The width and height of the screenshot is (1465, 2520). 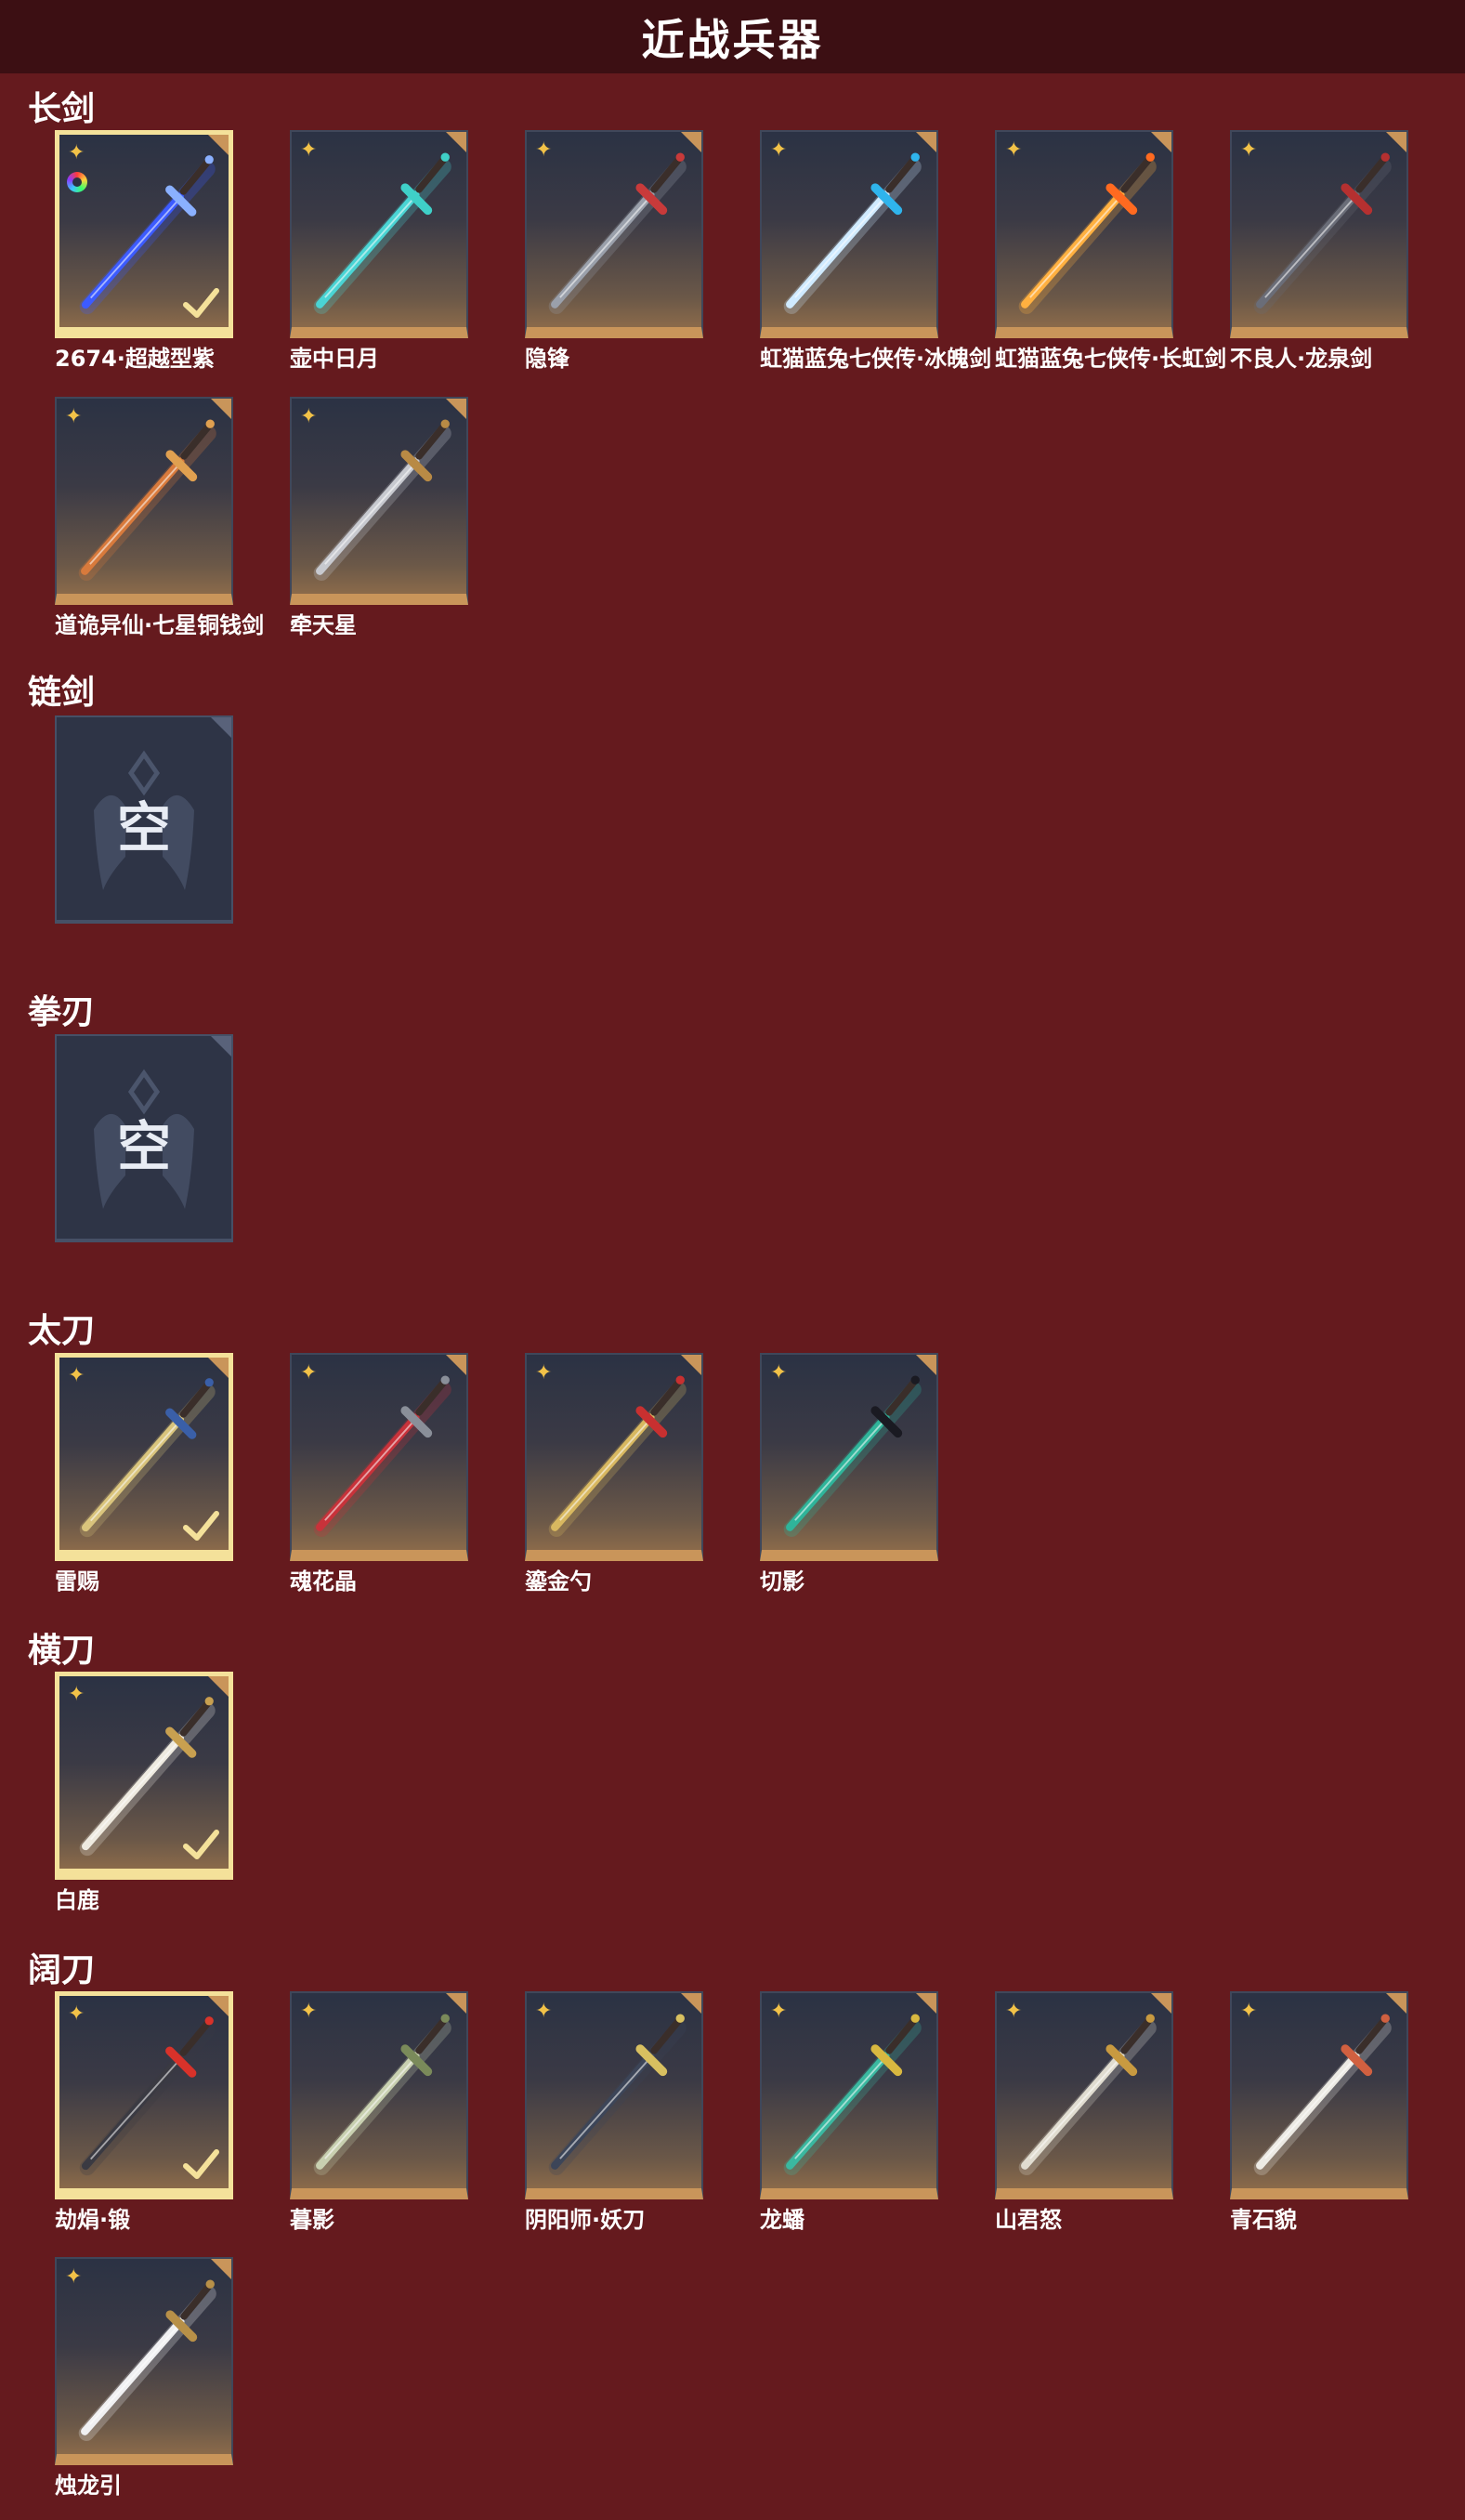 I want to click on weapon-name: 虹猫蓝兔七侠传·冰魄剑, so click(x=876, y=359).